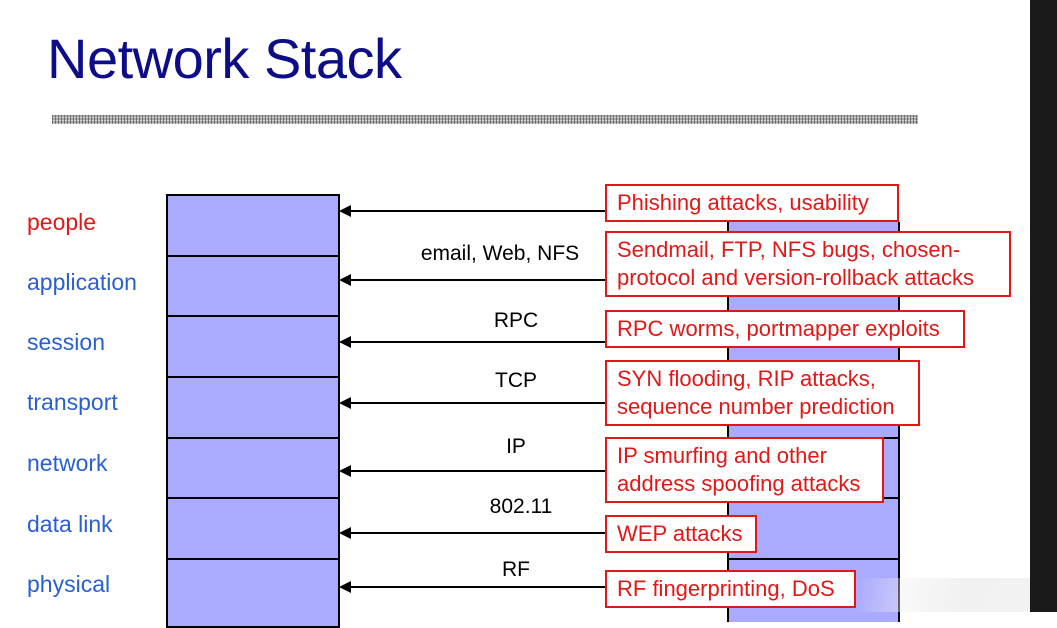 The height and width of the screenshot is (628, 1057). I want to click on attack-text: WEP attacks, so click(680, 533).